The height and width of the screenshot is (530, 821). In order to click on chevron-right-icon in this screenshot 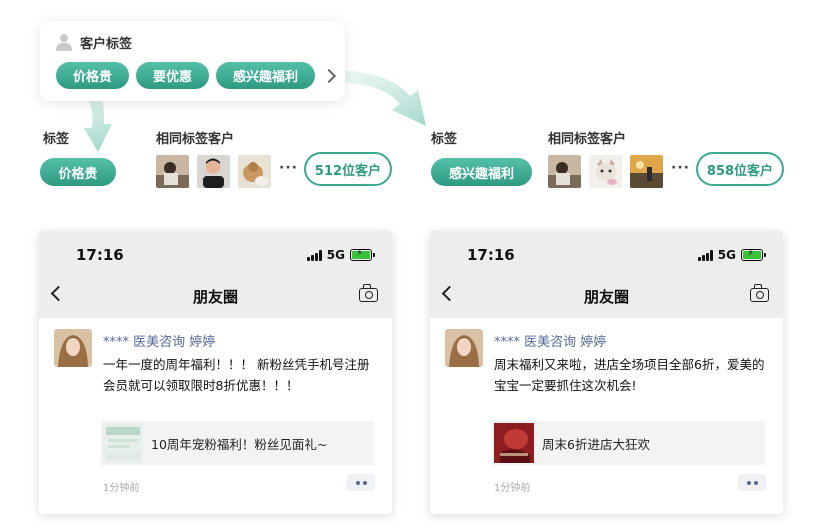, I will do `click(329, 75)`.